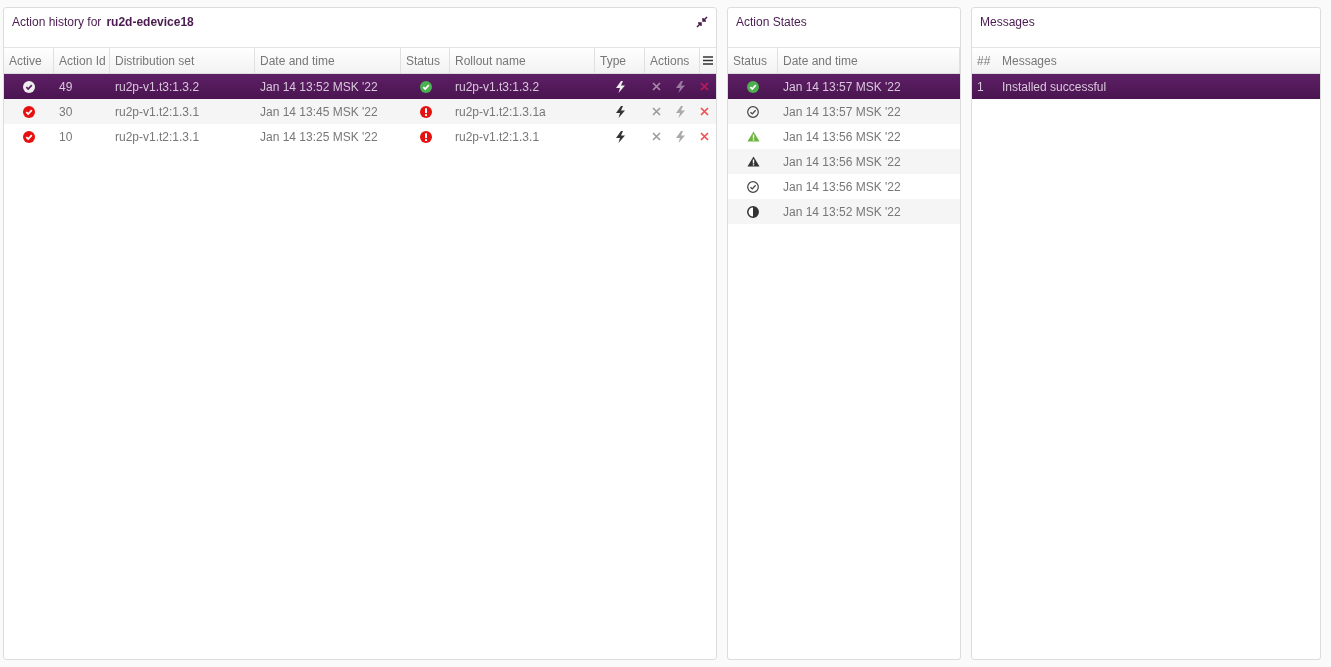 This screenshot has height=667, width=1331. I want to click on table-cell-text: 10, so click(66, 137).